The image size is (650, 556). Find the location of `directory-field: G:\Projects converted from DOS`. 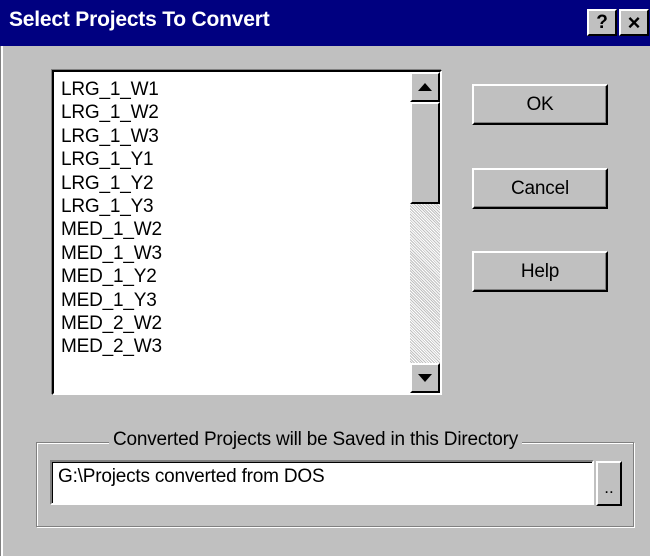

directory-field: G:\Projects converted from DOS is located at coordinates (322, 482).